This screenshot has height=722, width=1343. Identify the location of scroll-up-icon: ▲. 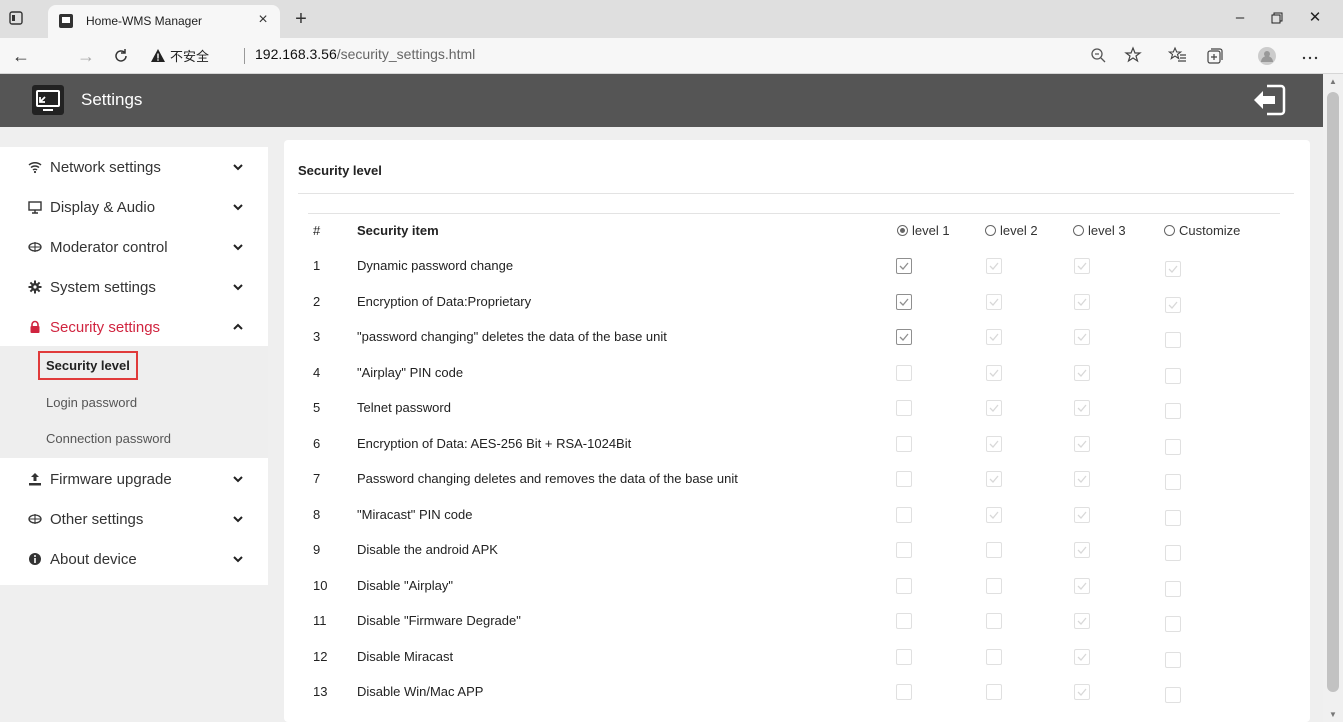
(1333, 82).